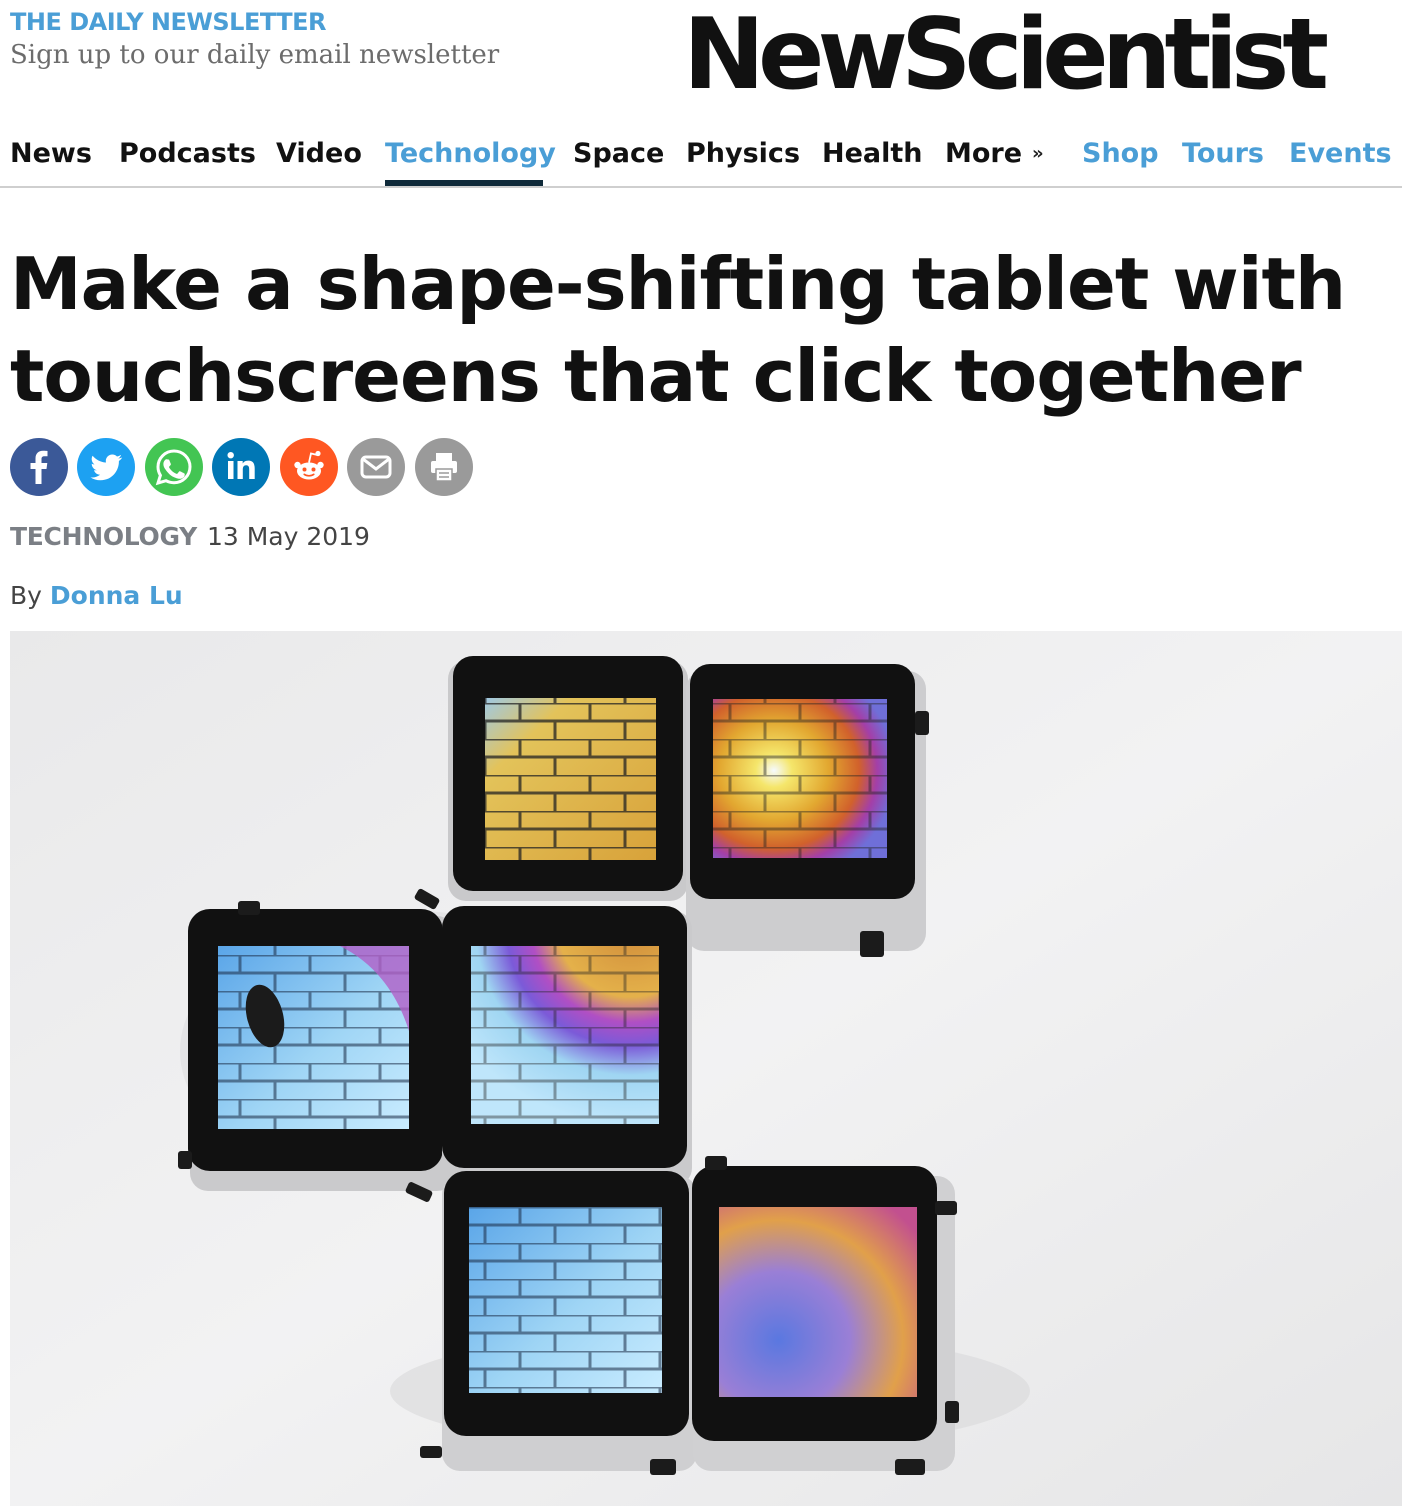  Describe the element at coordinates (319, 157) in the screenshot. I see `nav-item-video: Video` at that location.